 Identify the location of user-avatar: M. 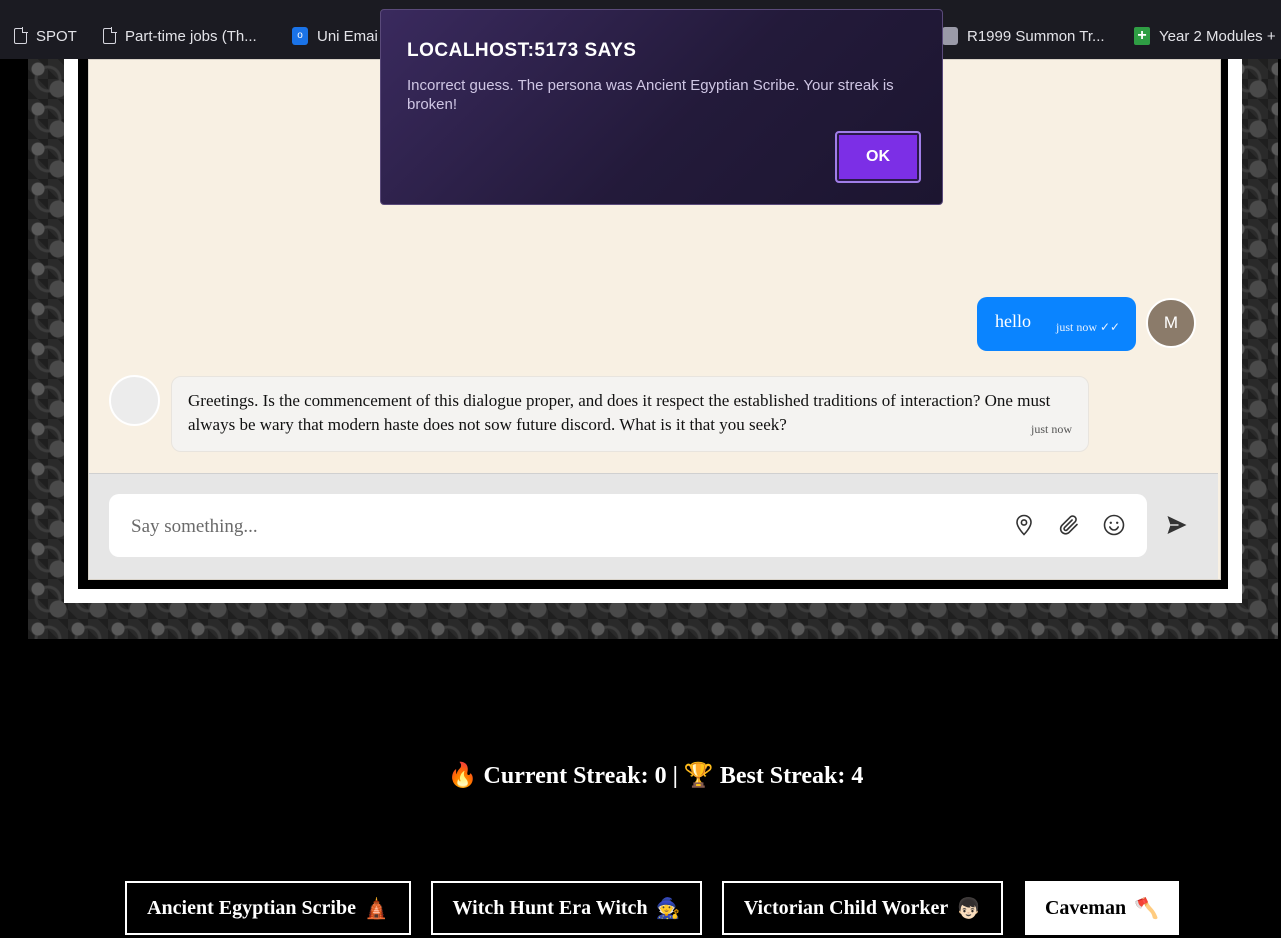
(1171, 323).